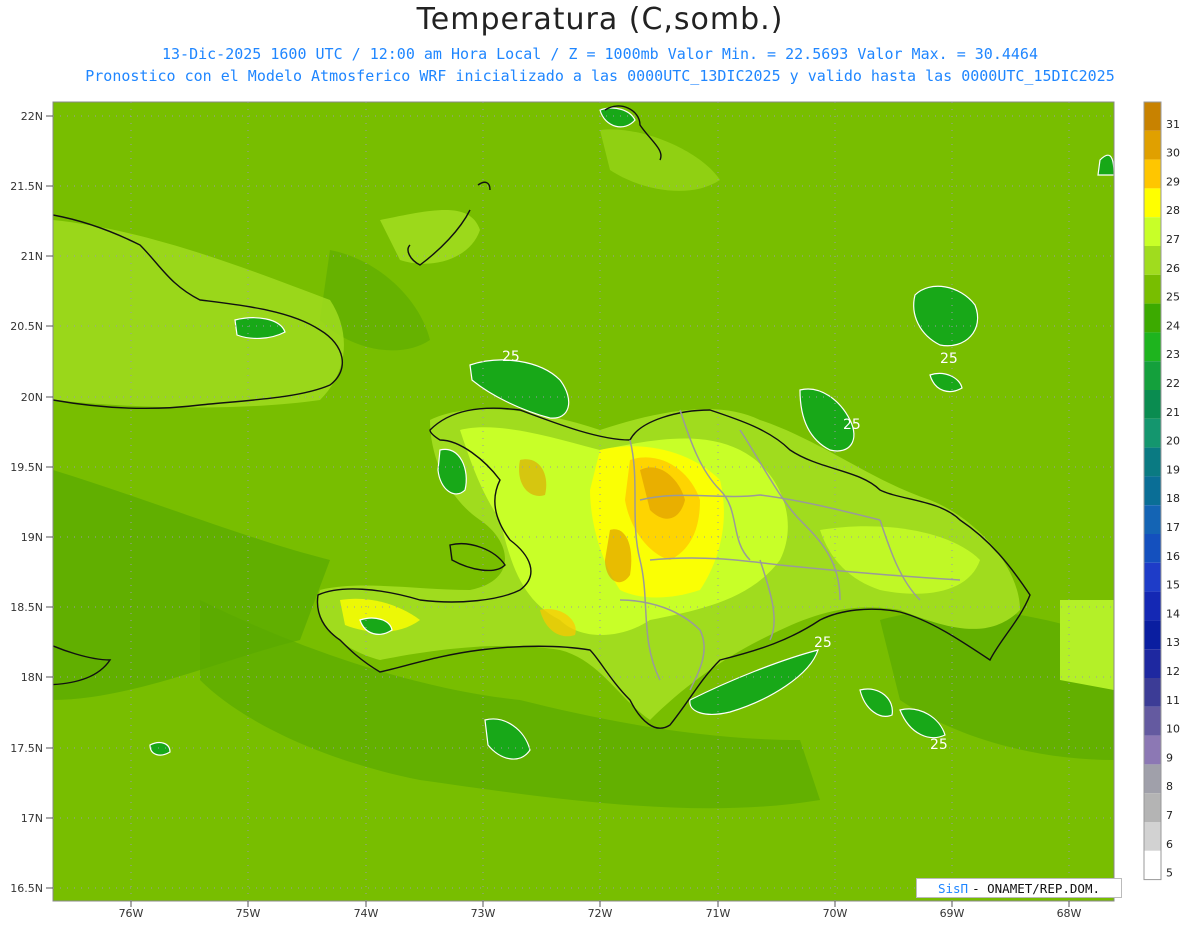 The width and height of the screenshot is (1200, 927). What do you see at coordinates (1173, 354) in the screenshot?
I see `colorbar-label: 23` at bounding box center [1173, 354].